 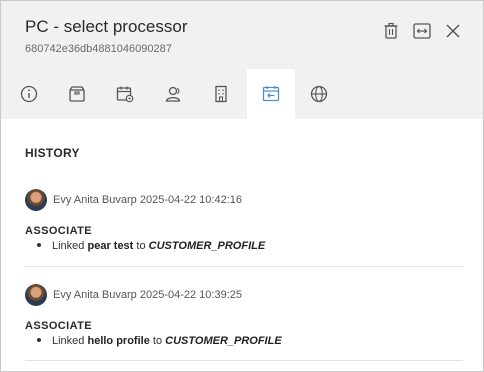 I want to click on entry-meta: Evy Anita Buvarp 2025-04-22 10:39:25, so click(x=147, y=295).